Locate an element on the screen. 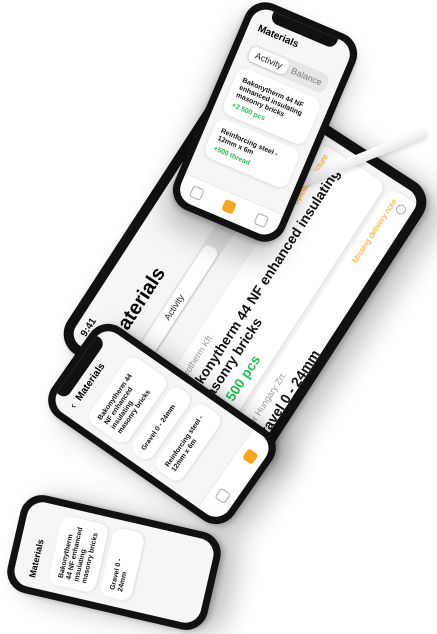 This screenshot has width=437, height=634. tab-bar is located at coordinates (236, 475).